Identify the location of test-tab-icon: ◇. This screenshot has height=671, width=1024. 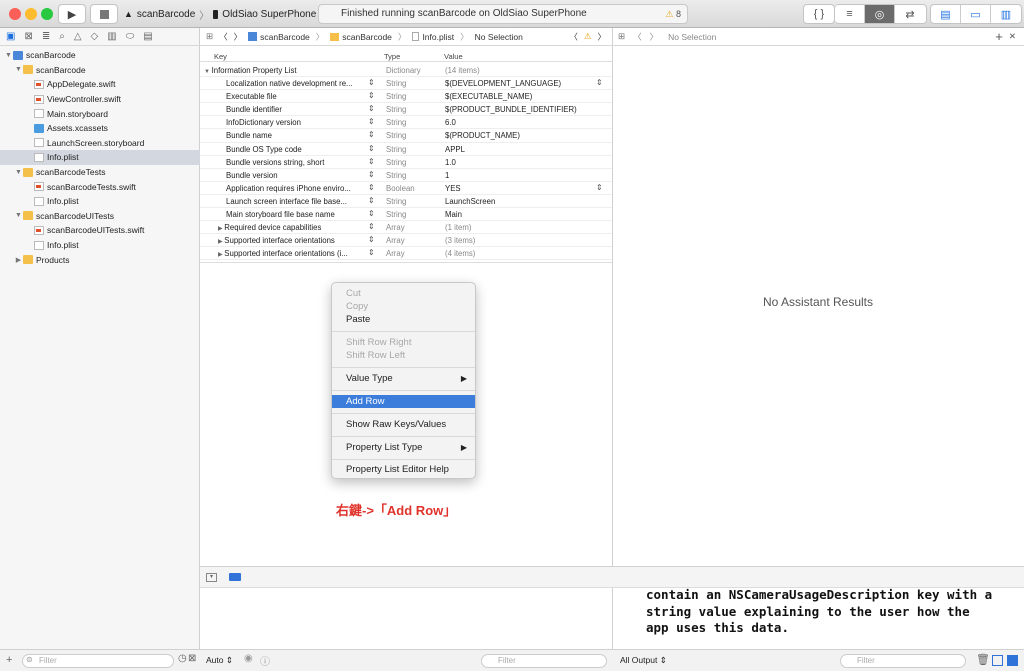
(95, 36).